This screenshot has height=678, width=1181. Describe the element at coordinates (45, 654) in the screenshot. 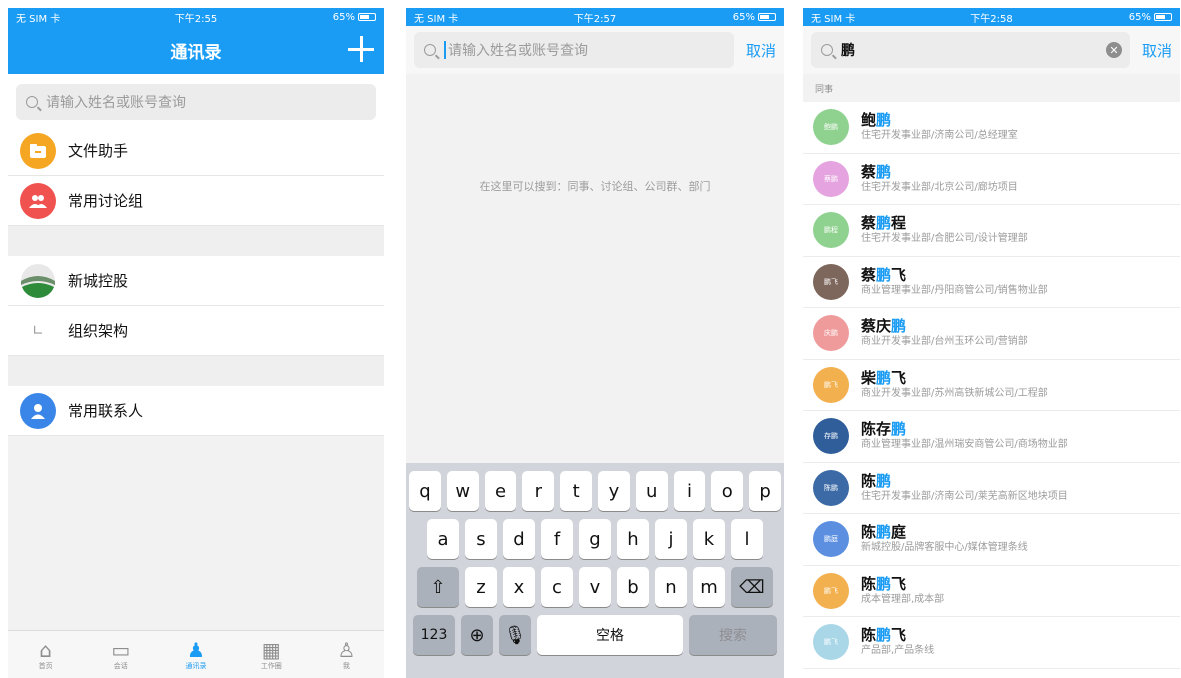

I see `tab-home: ⌂ 首页` at that location.